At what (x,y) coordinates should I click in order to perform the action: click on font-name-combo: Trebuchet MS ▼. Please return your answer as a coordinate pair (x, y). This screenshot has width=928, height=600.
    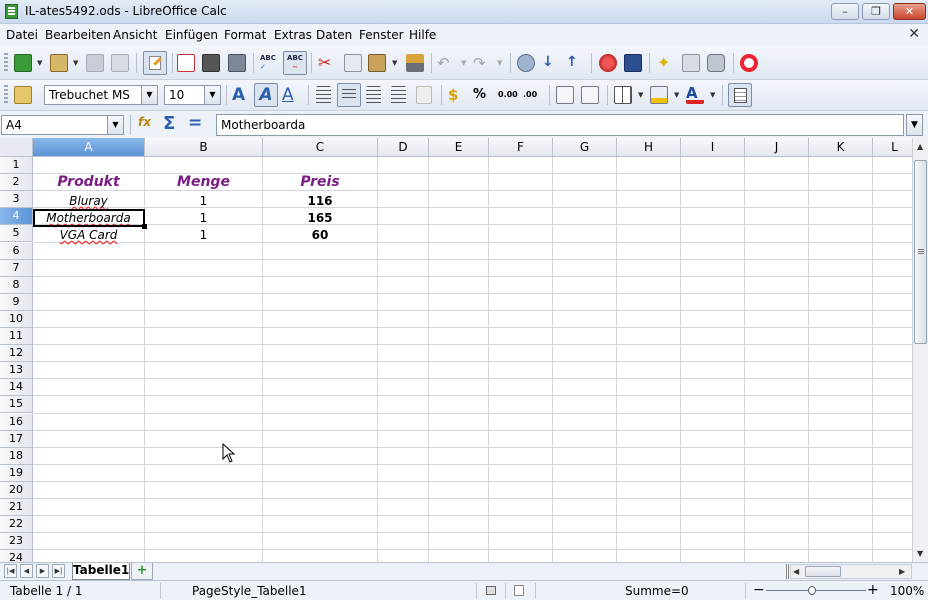
    Looking at the image, I should click on (101, 95).